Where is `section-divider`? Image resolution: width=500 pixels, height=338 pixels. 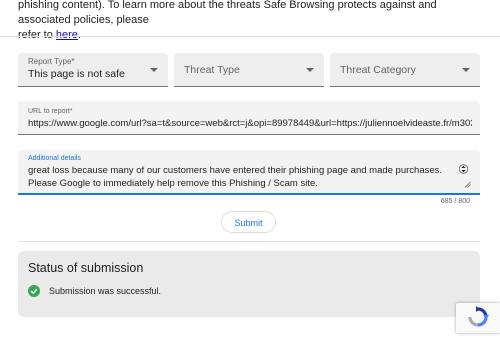
section-divider is located at coordinates (249, 241).